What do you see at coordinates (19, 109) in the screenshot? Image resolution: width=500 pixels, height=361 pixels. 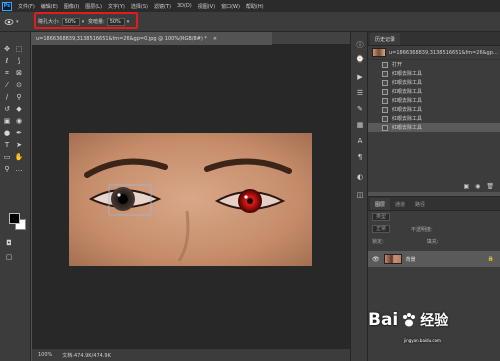 I see `eraser-tool-icon: ◆` at bounding box center [19, 109].